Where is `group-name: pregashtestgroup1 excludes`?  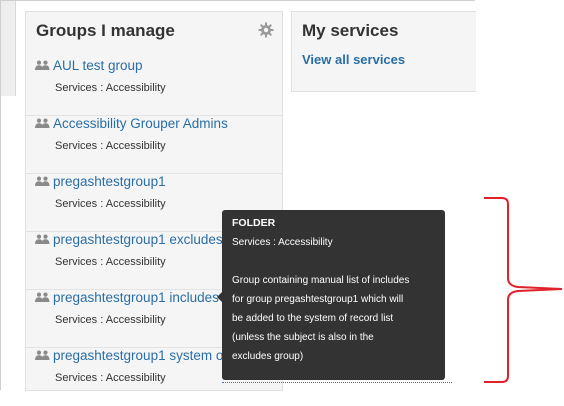 group-name: pregashtestgroup1 excludes is located at coordinates (138, 239).